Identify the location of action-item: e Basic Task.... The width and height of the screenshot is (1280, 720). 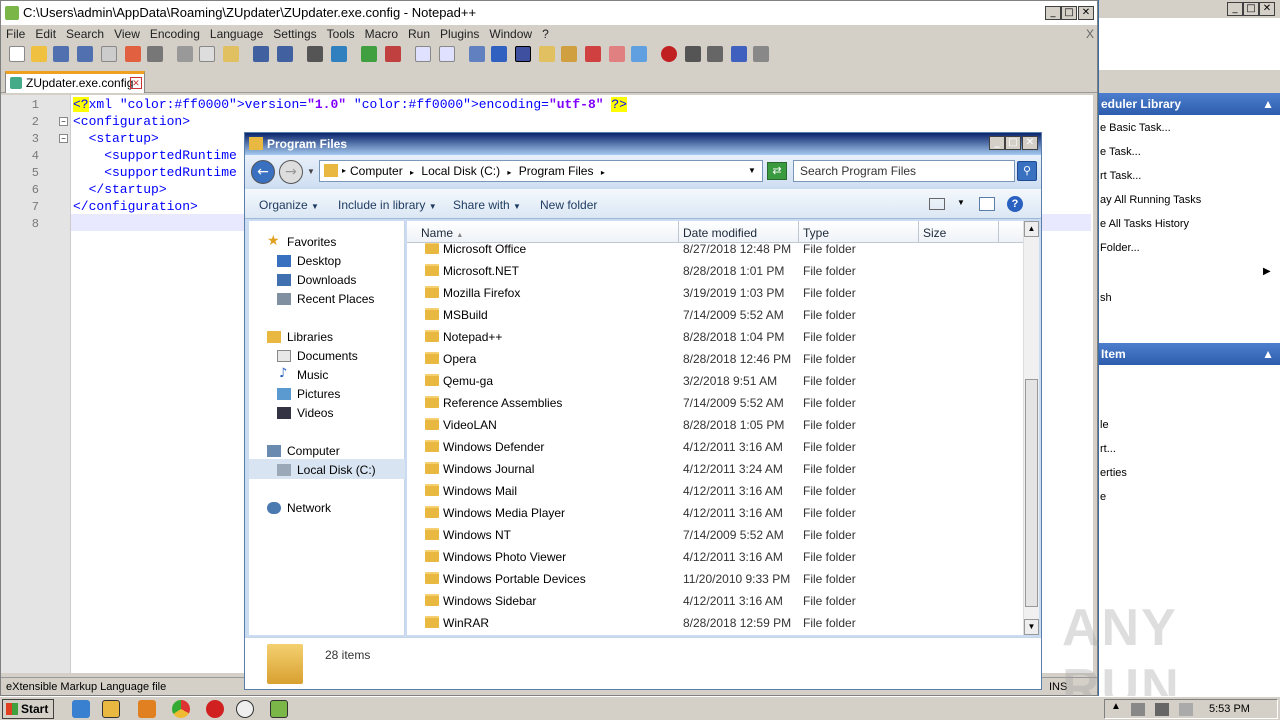
(1135, 128).